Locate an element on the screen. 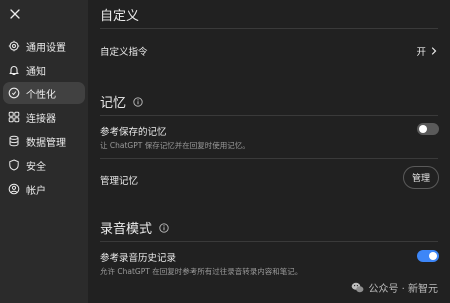 The width and height of the screenshot is (450, 303). account-icon is located at coordinates (14, 189).